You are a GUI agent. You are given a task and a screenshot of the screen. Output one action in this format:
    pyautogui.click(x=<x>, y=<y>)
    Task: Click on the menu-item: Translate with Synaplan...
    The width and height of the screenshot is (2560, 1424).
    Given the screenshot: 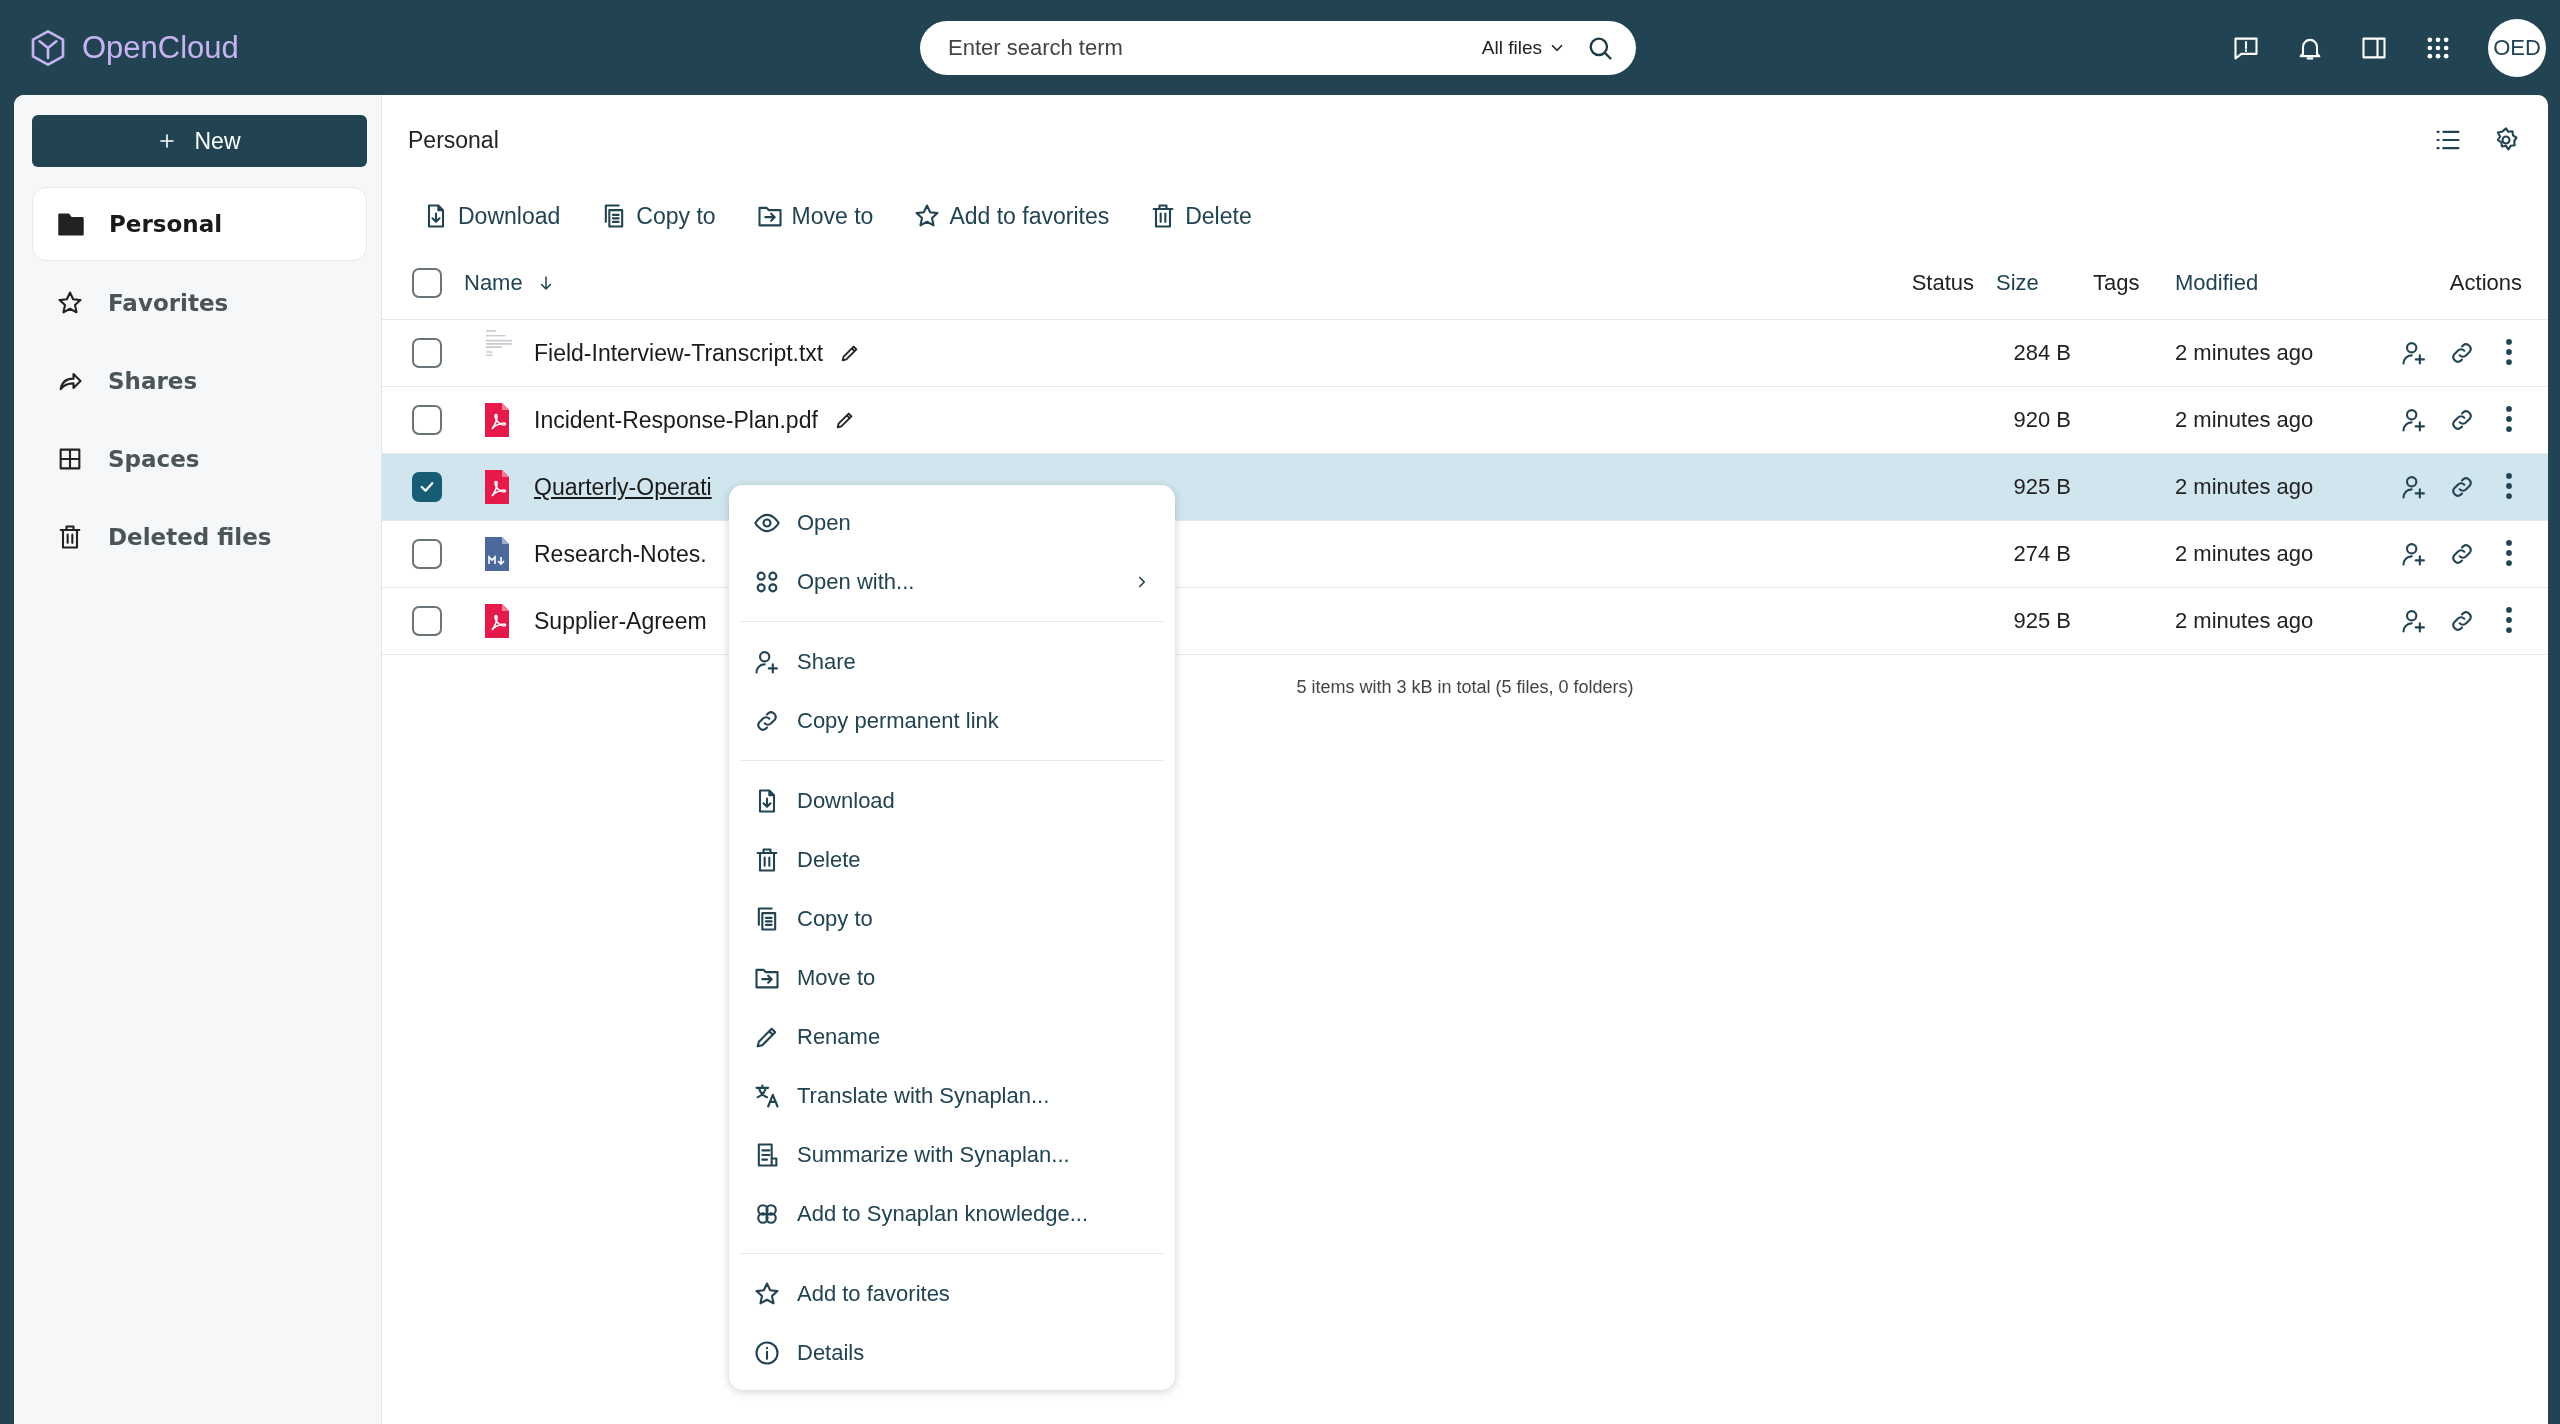 What is the action you would take?
    pyautogui.click(x=952, y=1095)
    